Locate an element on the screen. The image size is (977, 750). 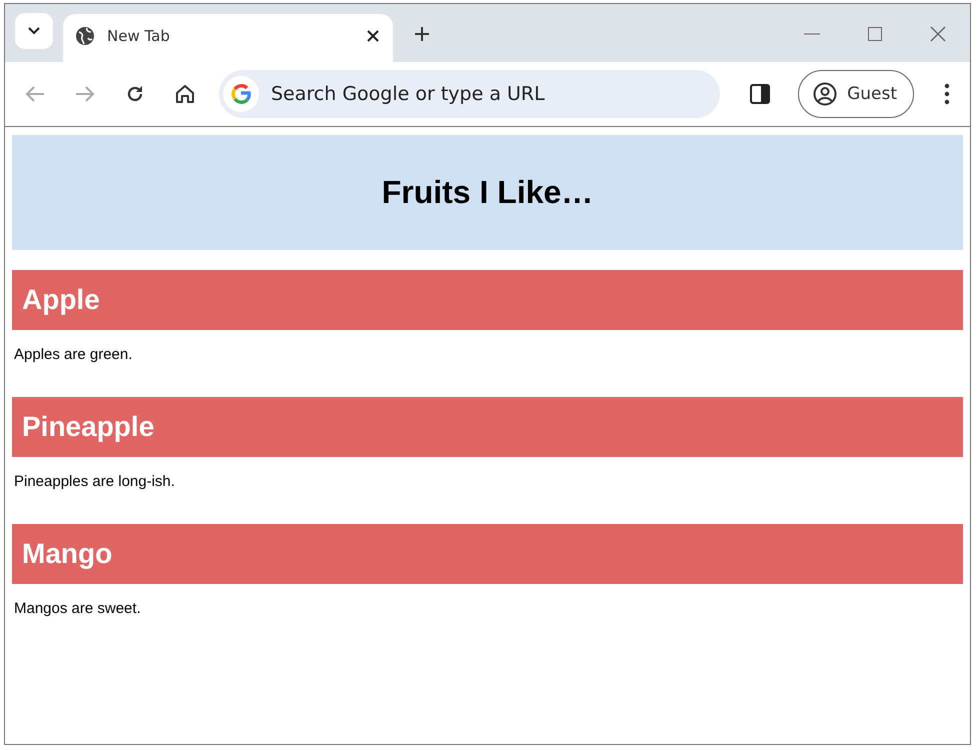
paragraph: Mangos are sweet. is located at coordinates (77, 609).